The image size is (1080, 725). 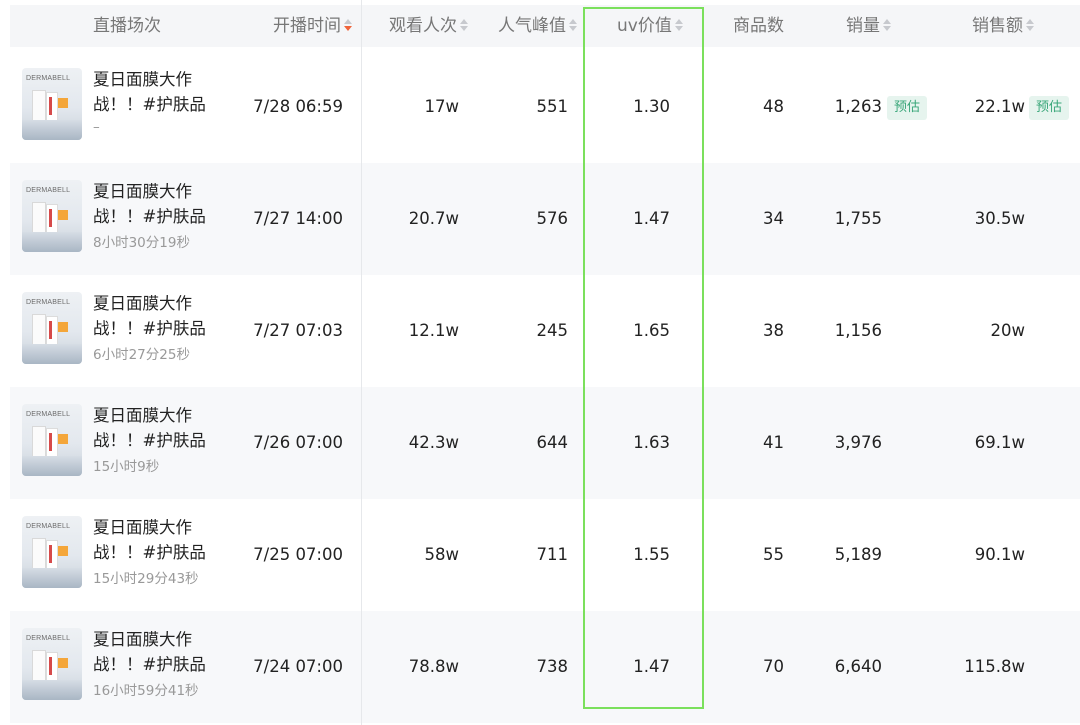 What do you see at coordinates (96, 127) in the screenshot?
I see `live-duration: –` at bounding box center [96, 127].